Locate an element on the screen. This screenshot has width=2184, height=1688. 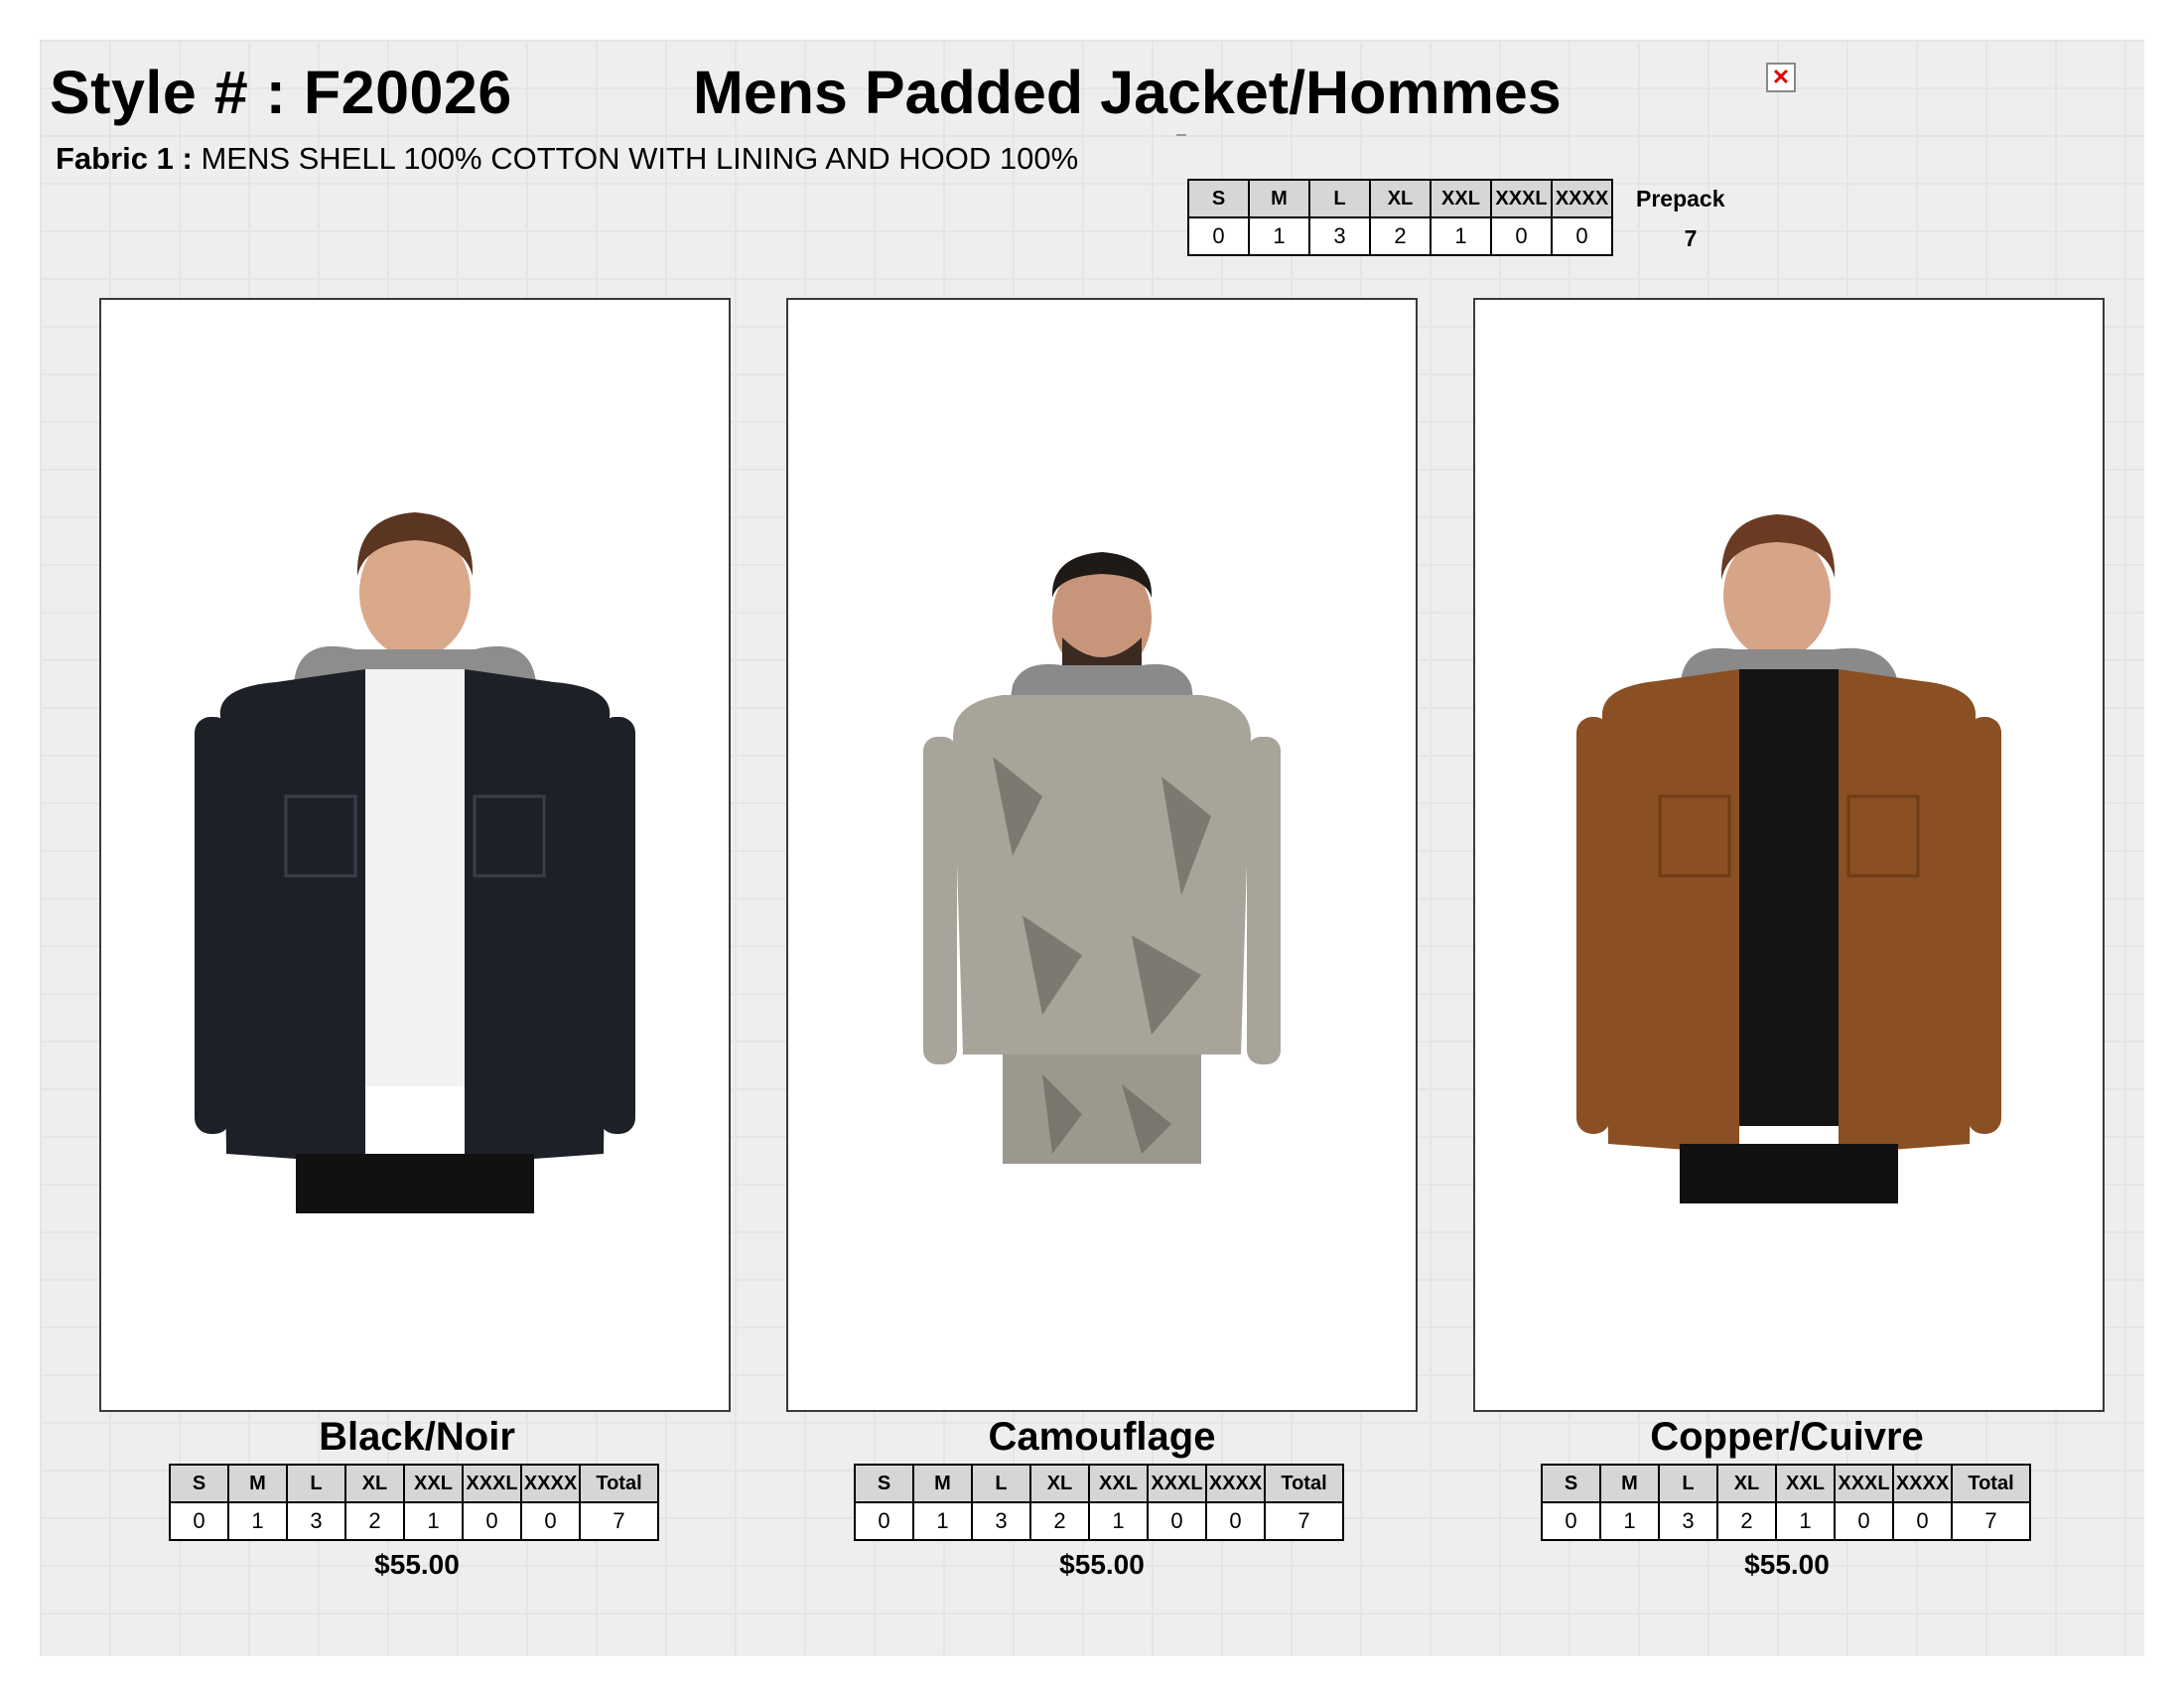
color-name-copper: Copper/Cuivre is located at coordinates (1787, 1437).